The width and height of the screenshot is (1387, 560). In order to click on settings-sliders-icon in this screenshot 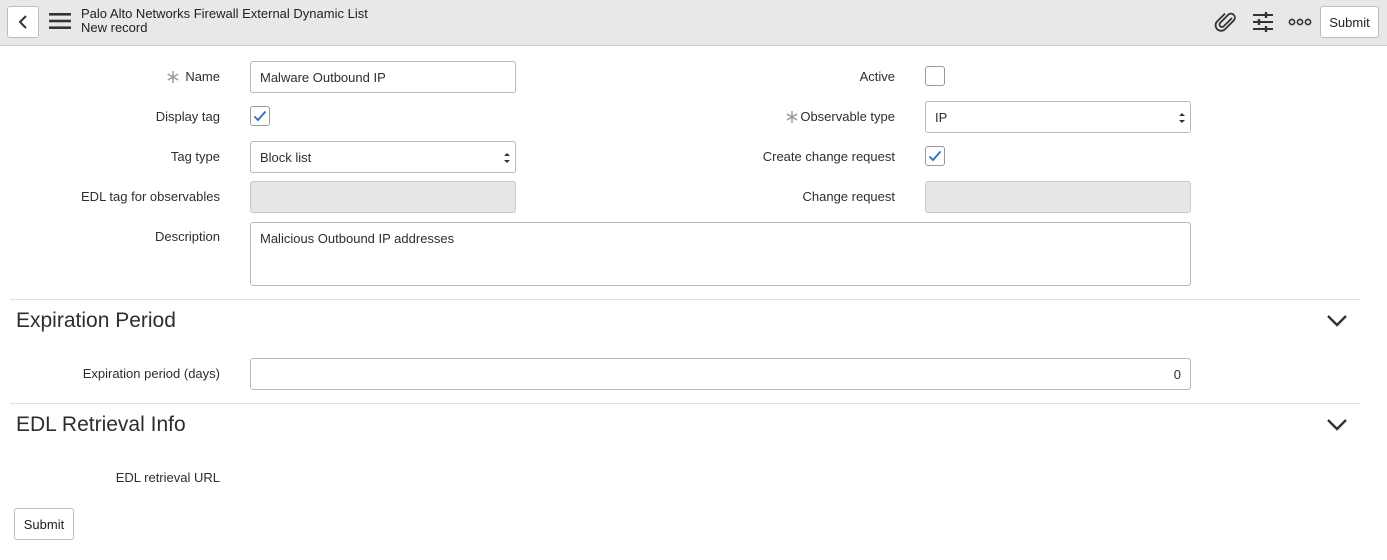, I will do `click(1263, 22)`.